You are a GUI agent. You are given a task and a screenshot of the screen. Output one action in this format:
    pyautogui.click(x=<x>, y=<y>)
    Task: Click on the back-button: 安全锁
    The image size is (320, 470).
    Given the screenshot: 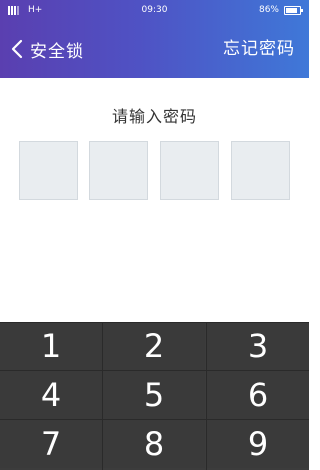 What is the action you would take?
    pyautogui.click(x=47, y=49)
    